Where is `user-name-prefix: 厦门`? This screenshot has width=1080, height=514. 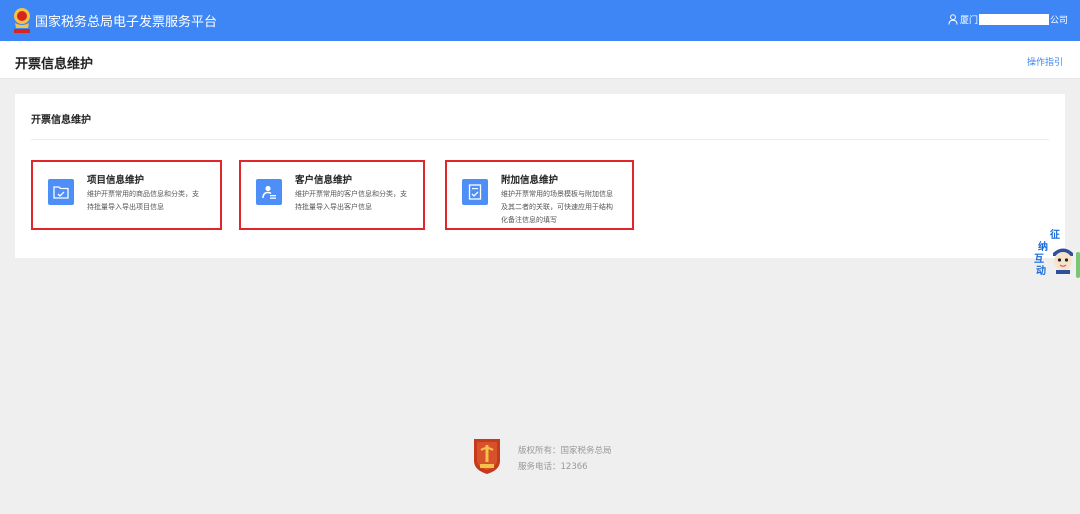 user-name-prefix: 厦门 is located at coordinates (968, 21).